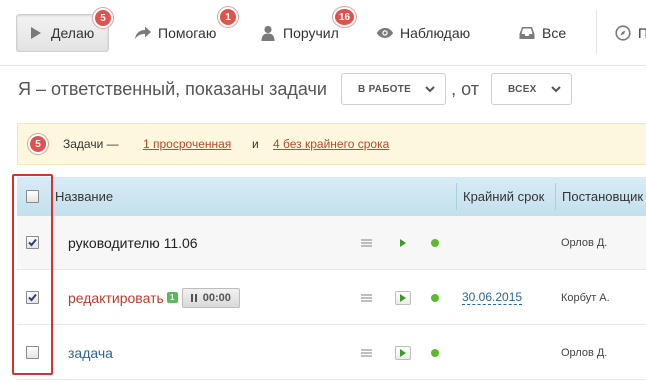  I want to click on creator-name: Корбут А., so click(585, 298).